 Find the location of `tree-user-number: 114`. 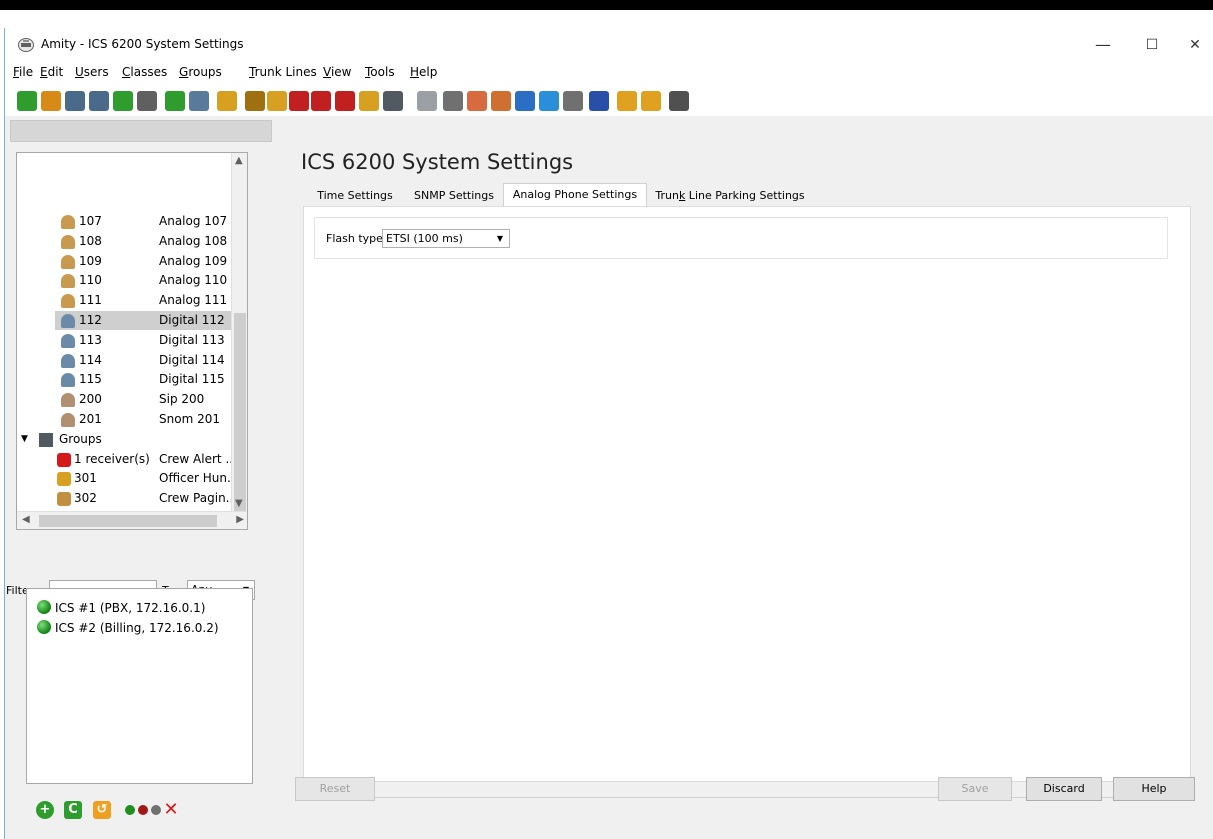

tree-user-number: 114 is located at coordinates (90, 359).